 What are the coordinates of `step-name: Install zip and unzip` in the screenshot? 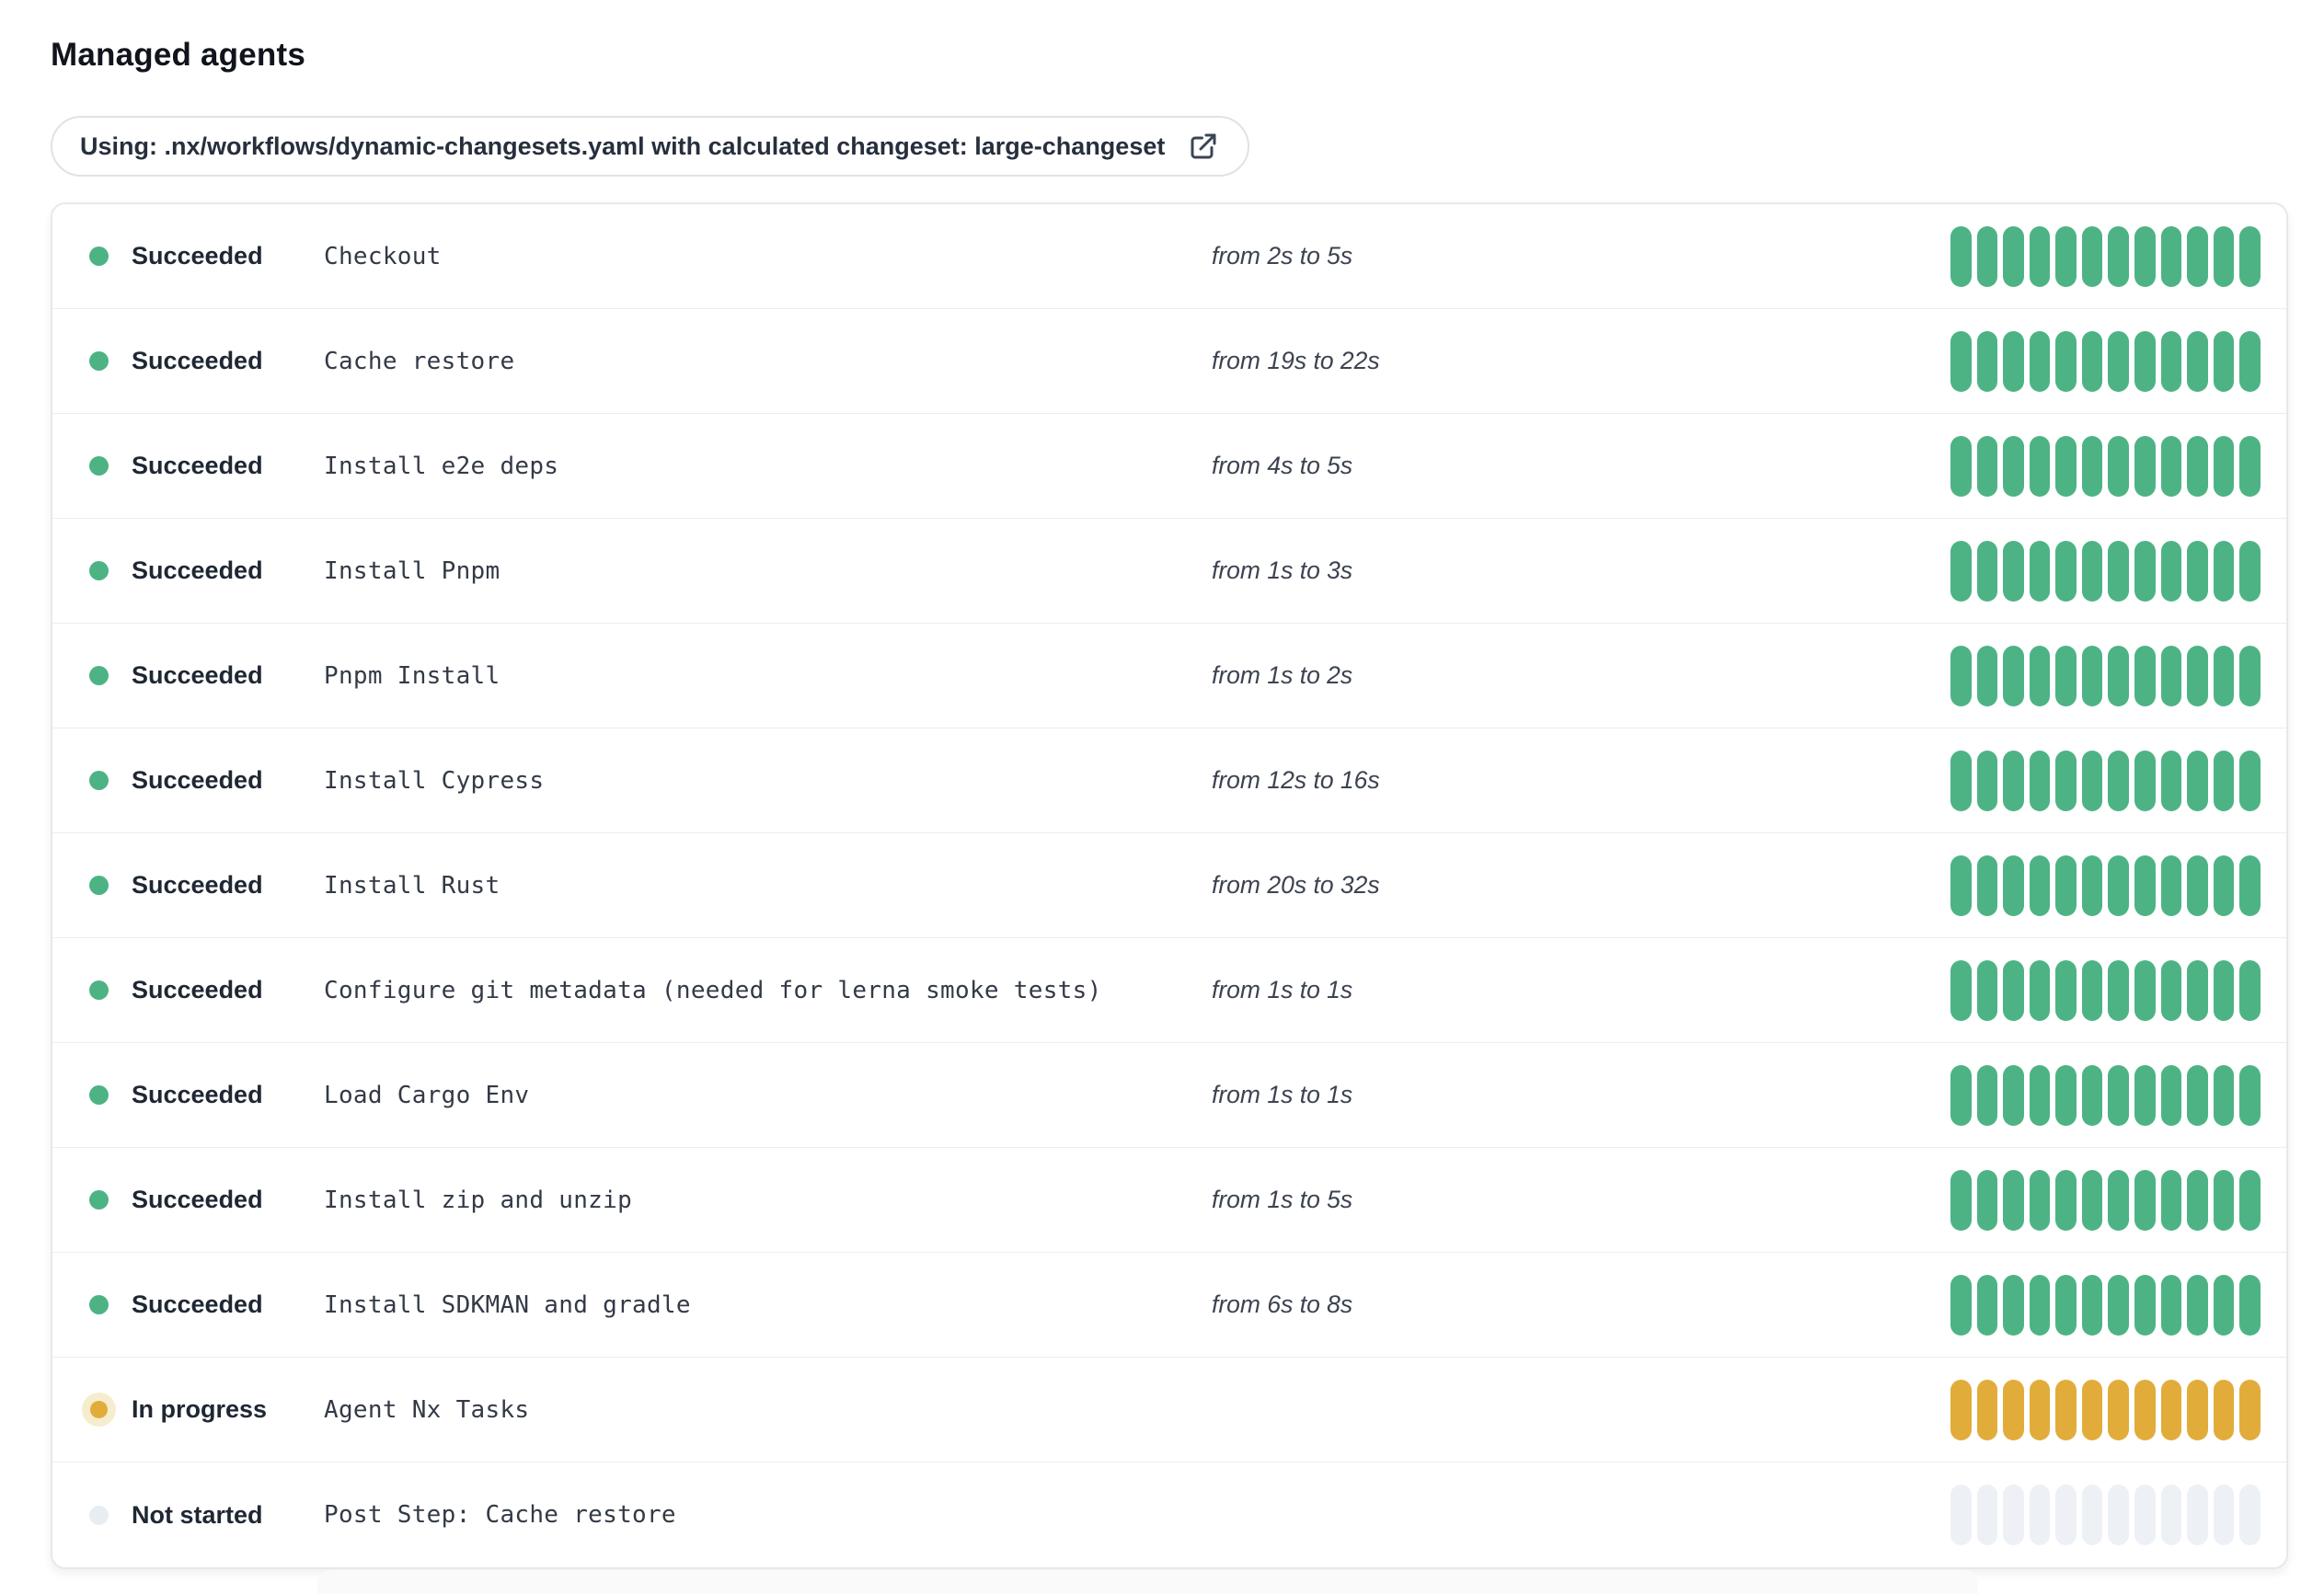 It's located at (478, 1200).